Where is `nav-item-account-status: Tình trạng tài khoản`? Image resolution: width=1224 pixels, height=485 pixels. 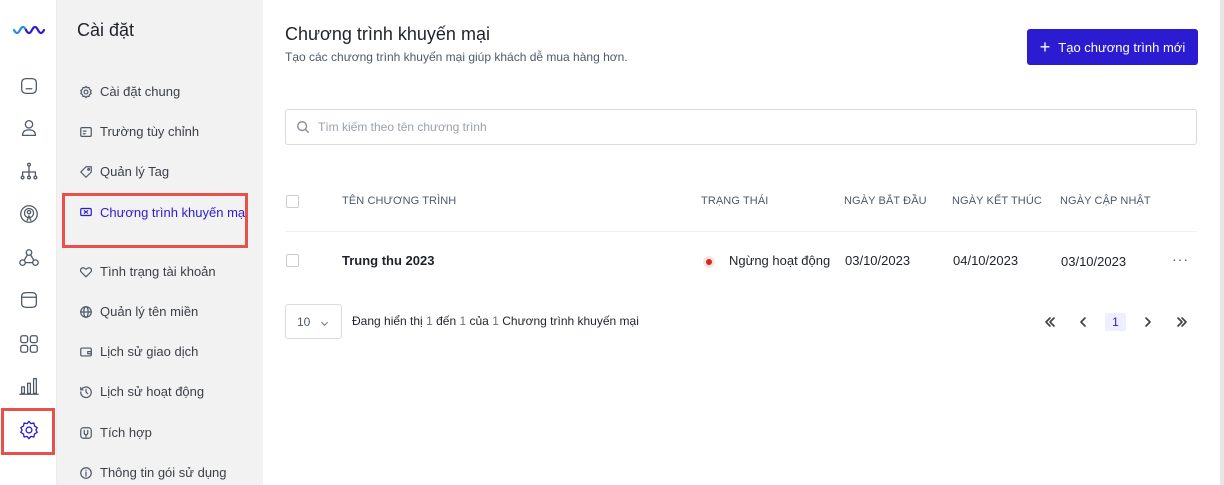
nav-item-account-status: Tình trạng tài khoản is located at coordinates (169, 271).